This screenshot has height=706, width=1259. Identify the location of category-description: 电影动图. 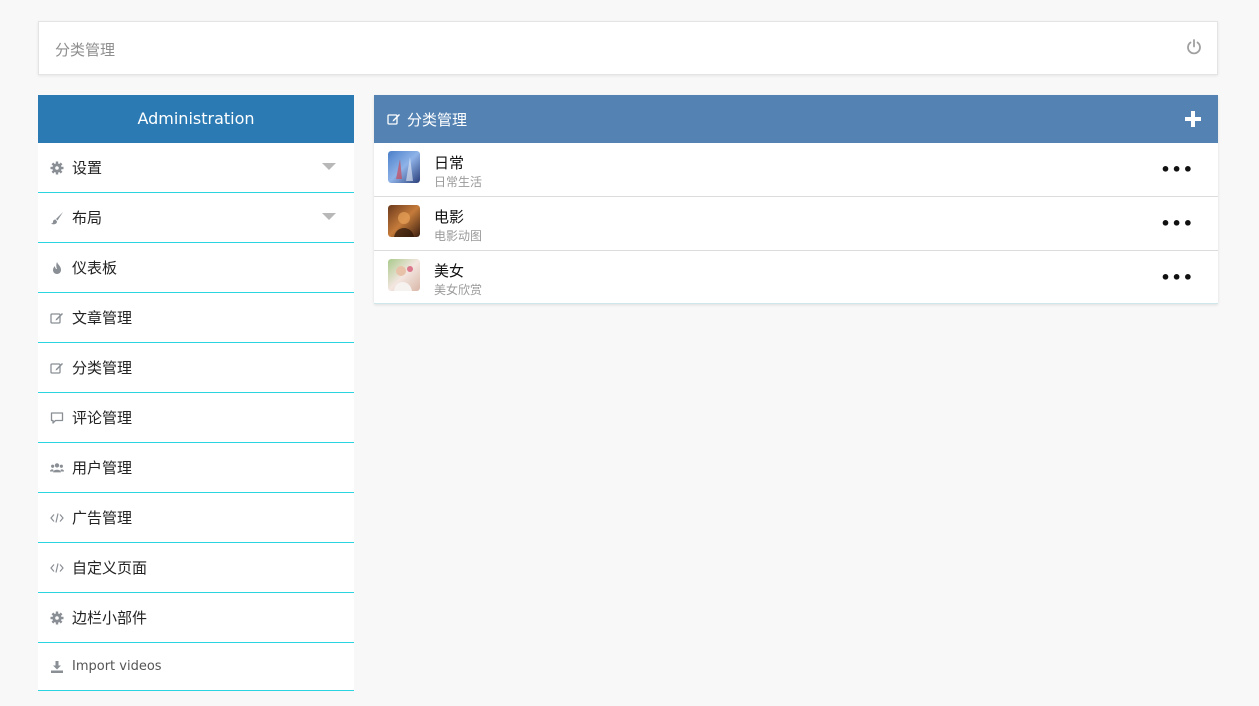
(458, 236).